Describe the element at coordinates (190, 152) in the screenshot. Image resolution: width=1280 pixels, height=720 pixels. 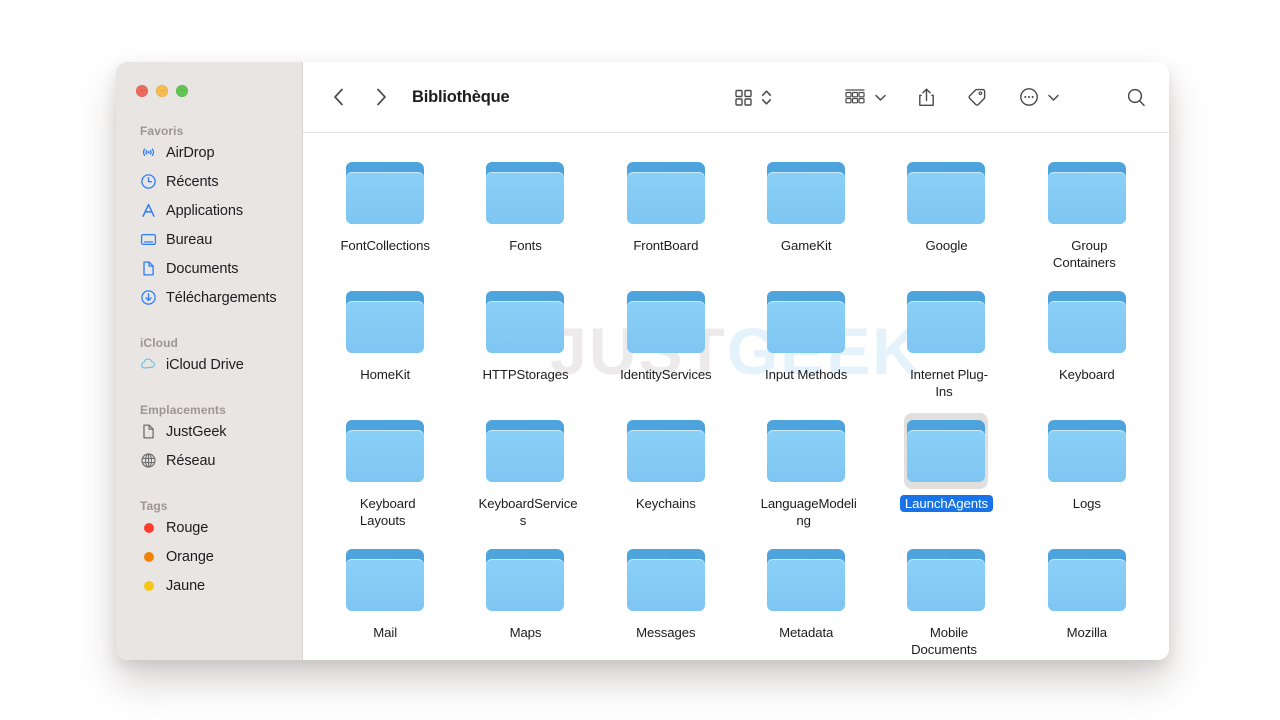
I see `sidebar-item-label: AirDrop` at that location.